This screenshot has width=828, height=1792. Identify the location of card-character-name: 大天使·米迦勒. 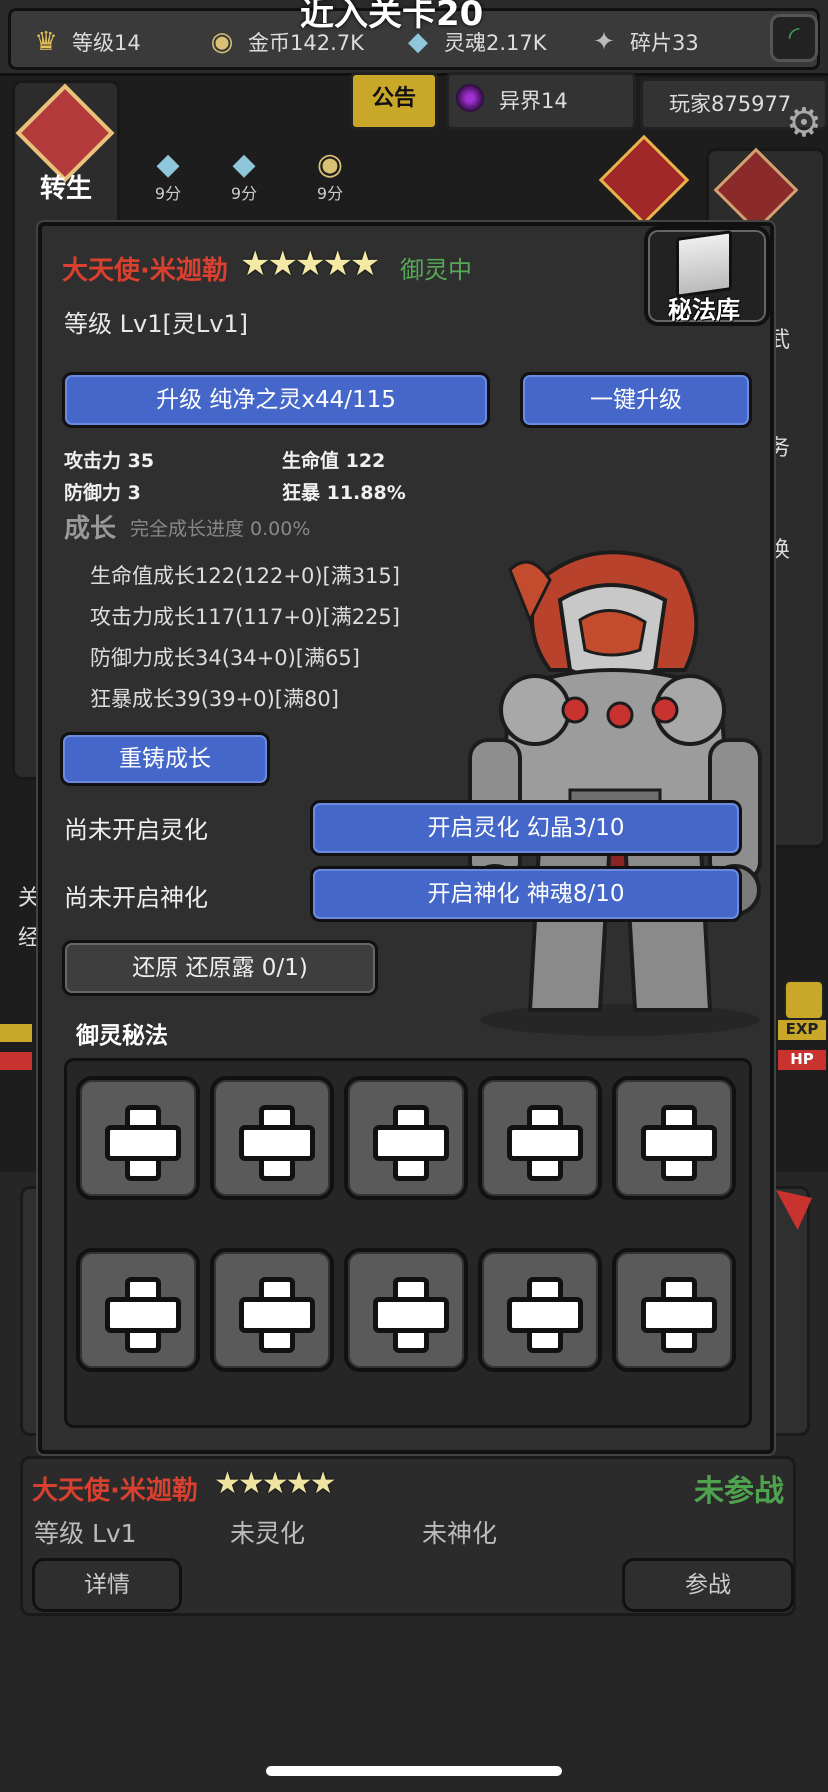
(115, 1491).